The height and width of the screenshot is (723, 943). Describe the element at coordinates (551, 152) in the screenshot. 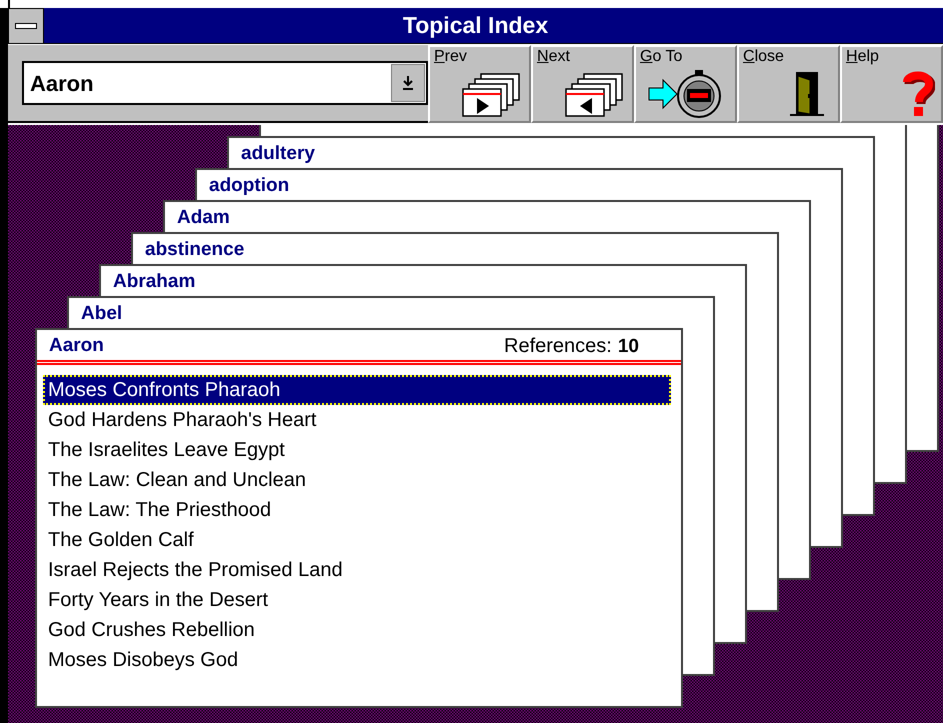

I see `card-tab: adultery` at that location.